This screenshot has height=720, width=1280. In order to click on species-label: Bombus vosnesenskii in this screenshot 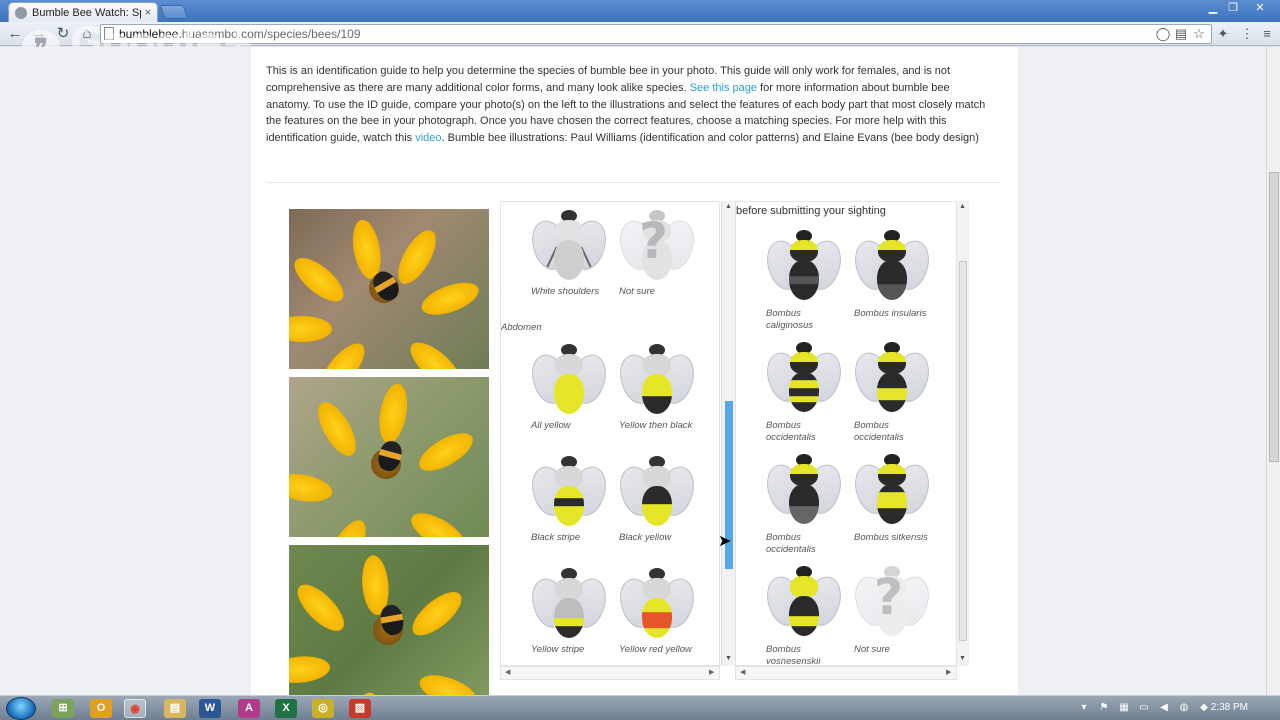, I will do `click(793, 655)`.